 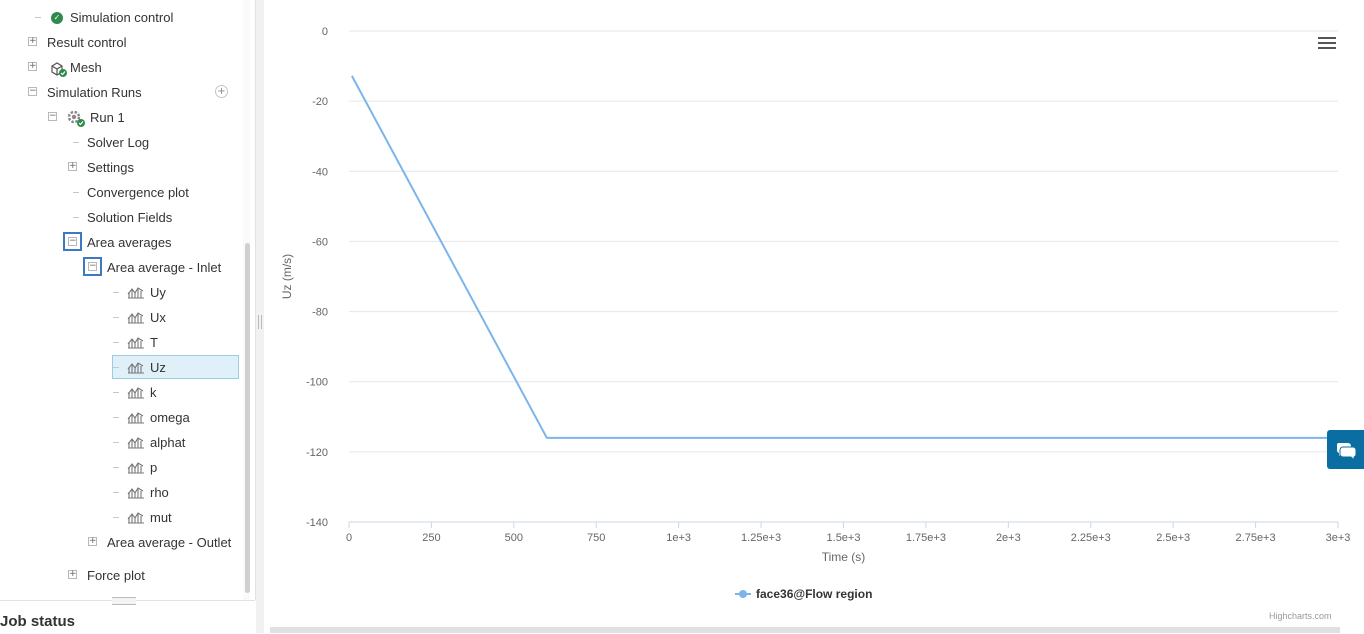 I want to click on y-tick-label: -140, so click(x=317, y=523).